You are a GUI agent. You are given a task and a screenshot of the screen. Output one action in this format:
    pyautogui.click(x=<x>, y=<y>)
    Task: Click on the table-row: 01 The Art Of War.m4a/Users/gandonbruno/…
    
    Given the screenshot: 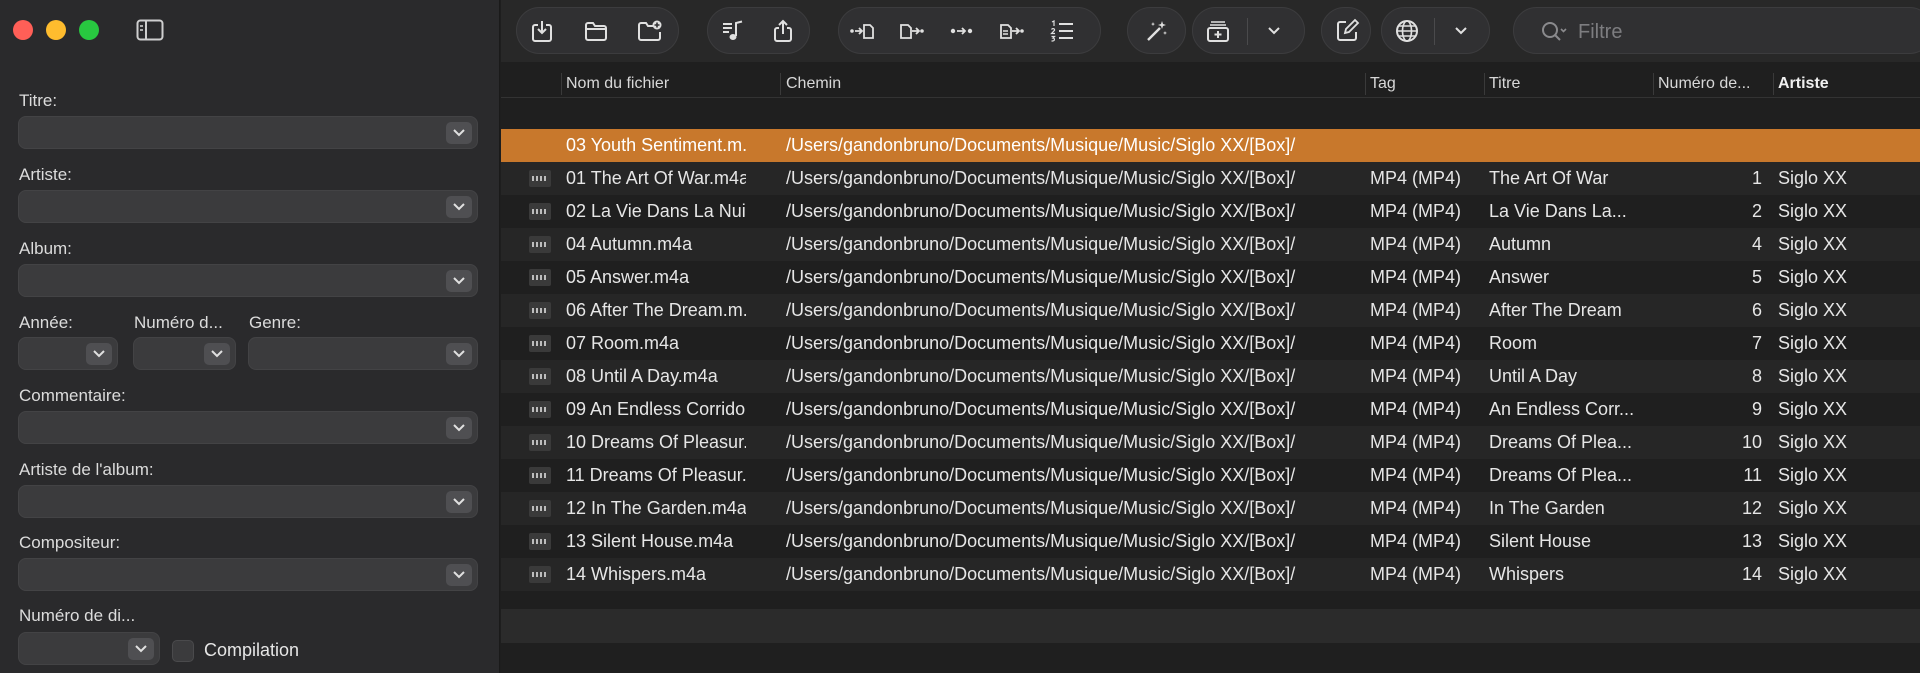 What is the action you would take?
    pyautogui.click(x=1210, y=178)
    